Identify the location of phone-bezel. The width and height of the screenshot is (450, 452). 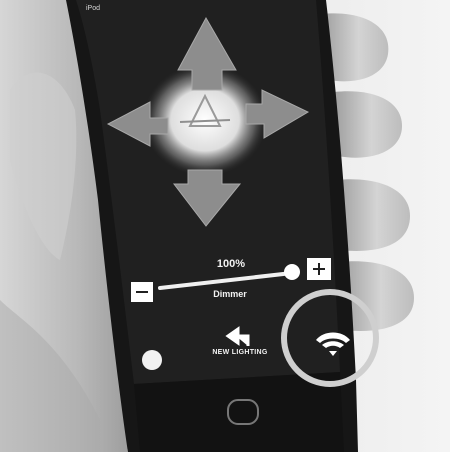
(239, 412).